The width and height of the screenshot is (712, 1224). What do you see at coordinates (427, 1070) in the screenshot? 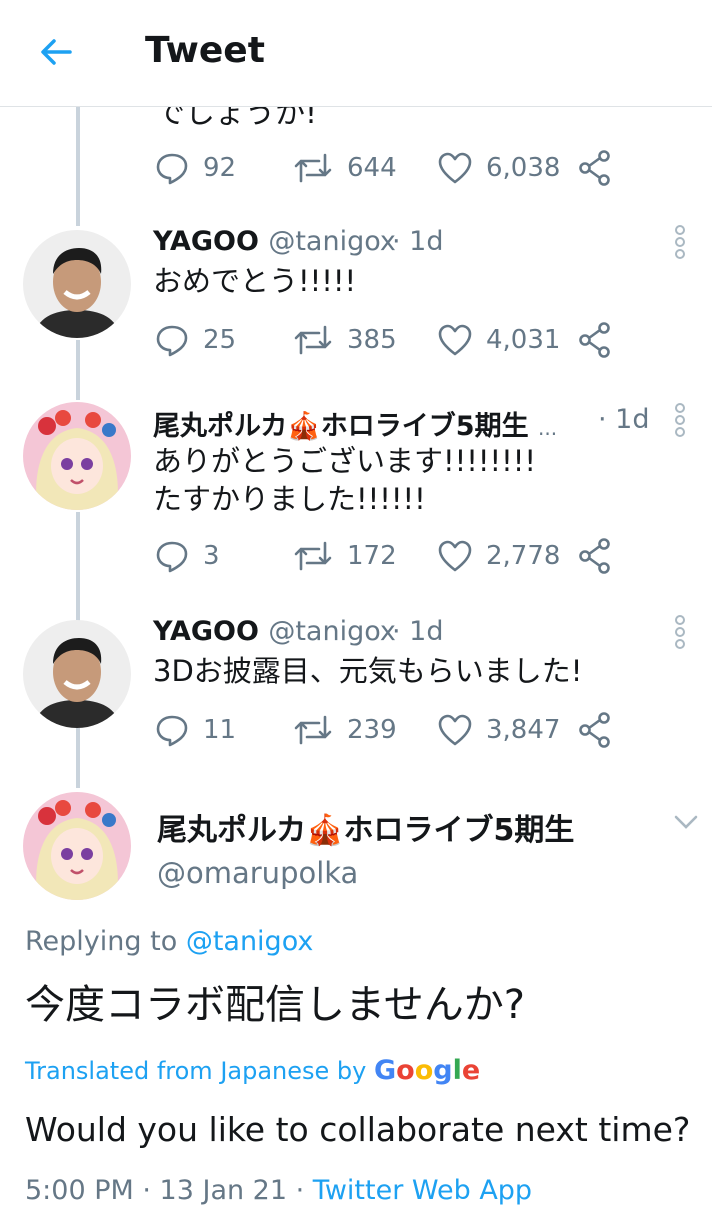
I see `google-logo: Google` at bounding box center [427, 1070].